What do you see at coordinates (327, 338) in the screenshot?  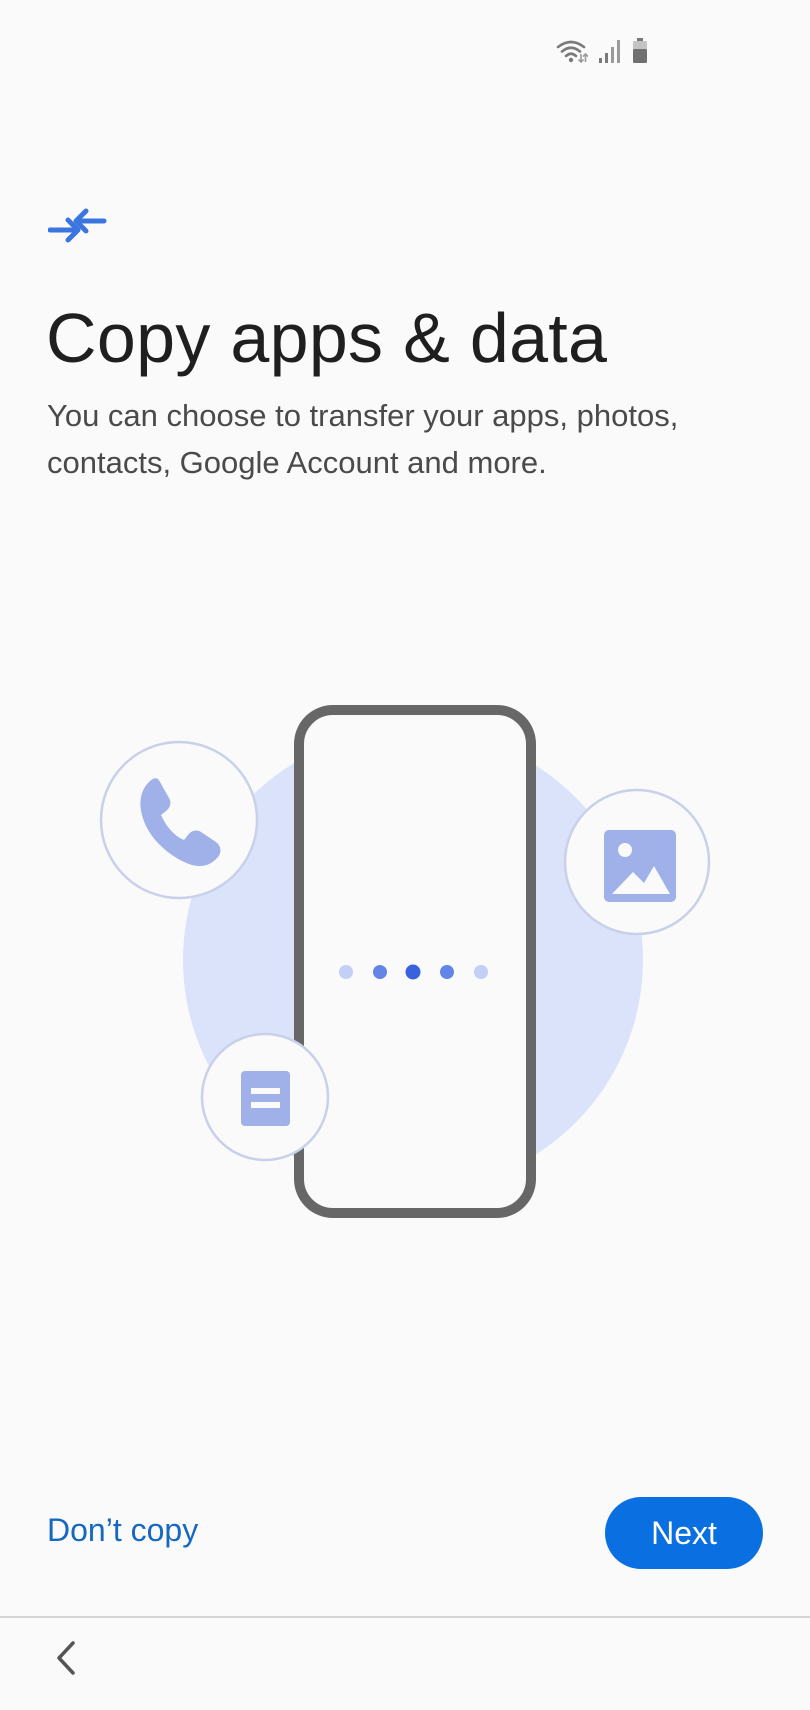 I see `page-title: Copy apps & data` at bounding box center [327, 338].